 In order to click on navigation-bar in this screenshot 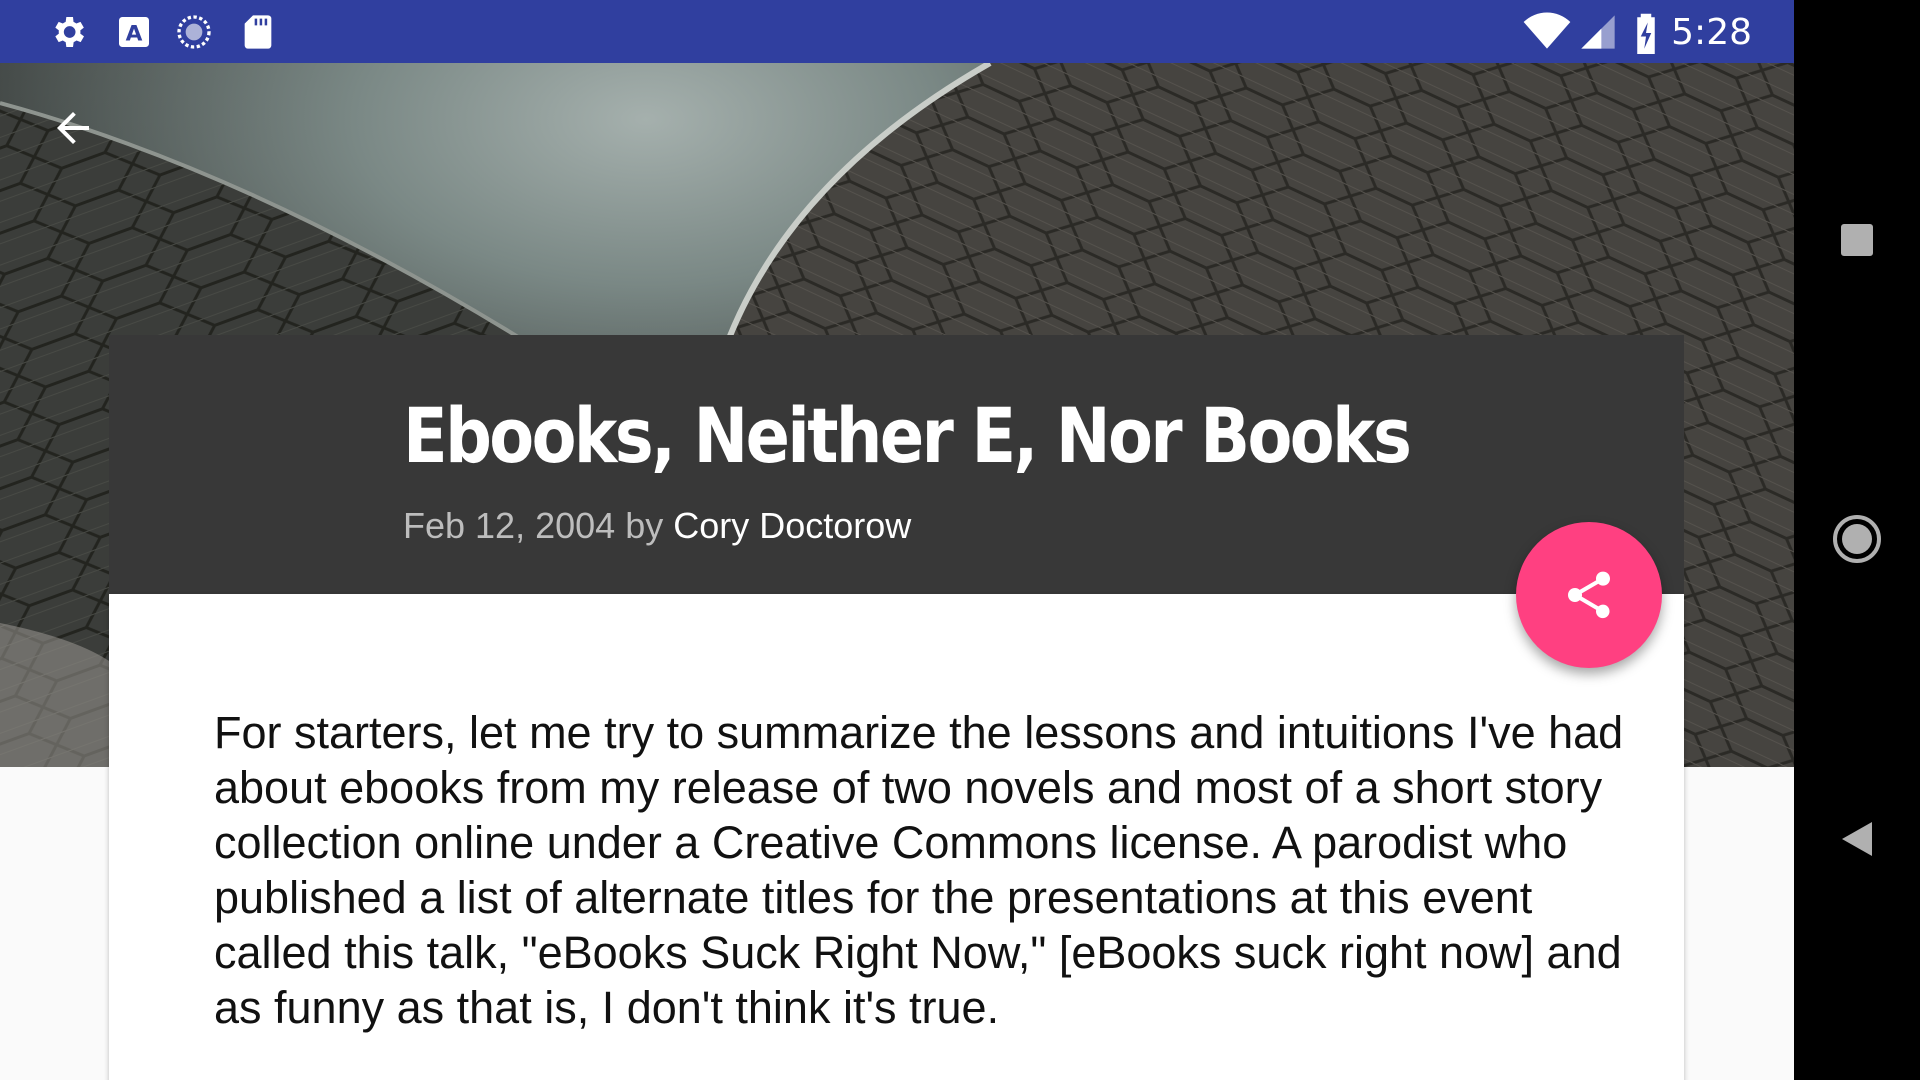, I will do `click(1857, 540)`.